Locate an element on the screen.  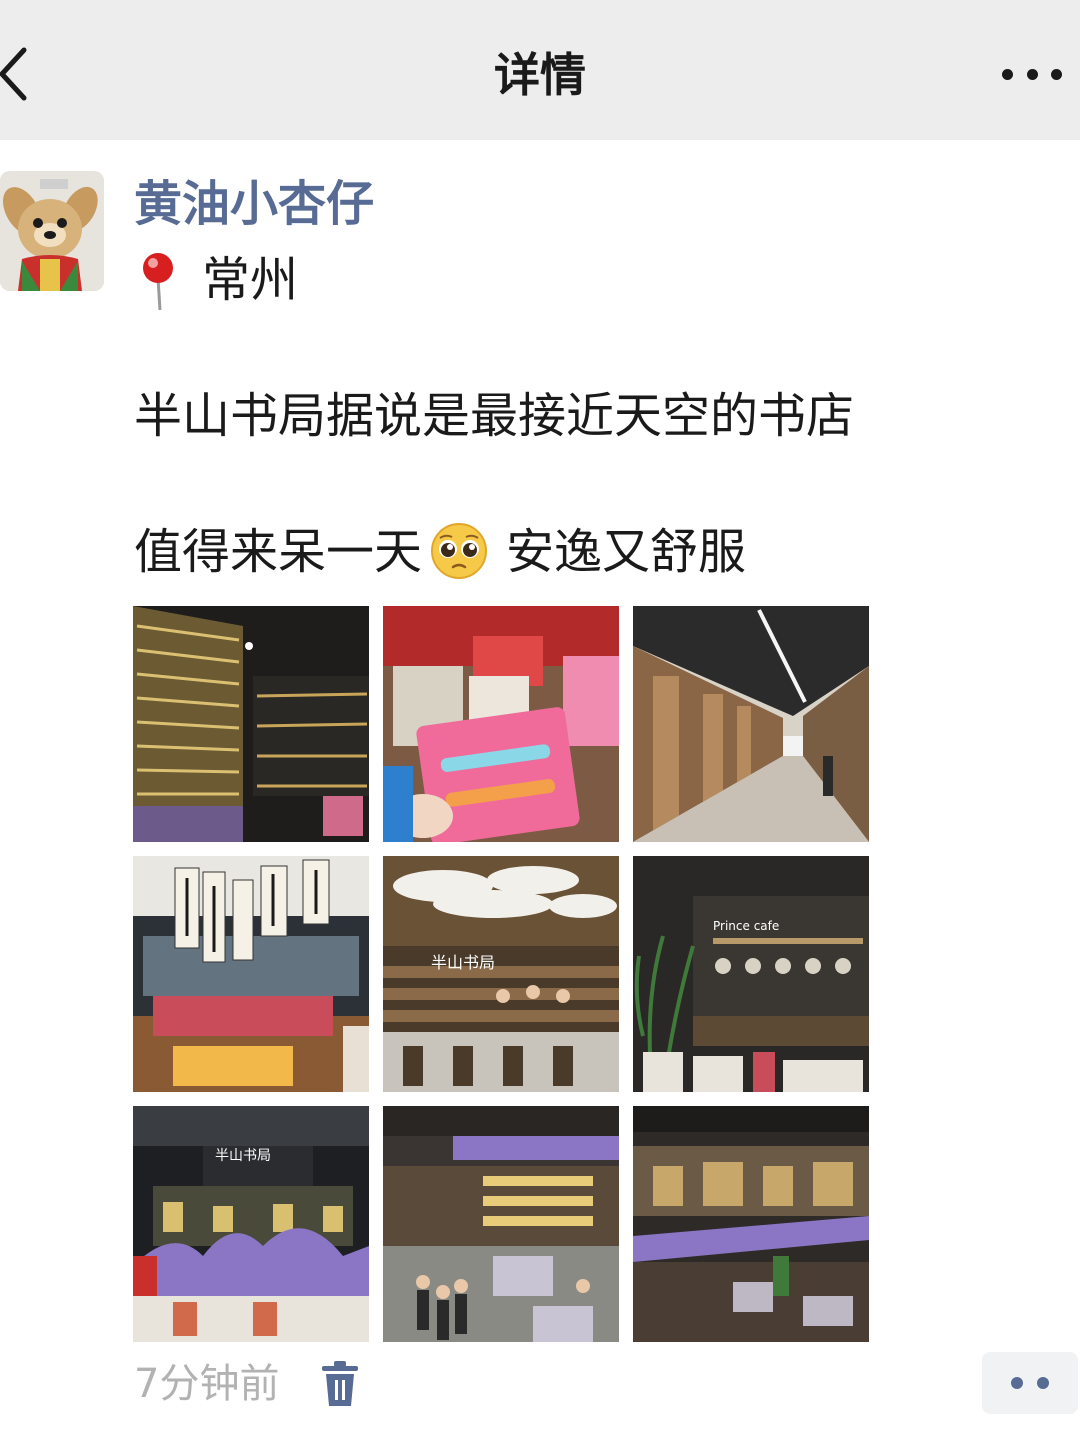
banners-shop-image is located at coordinates (251, 974).